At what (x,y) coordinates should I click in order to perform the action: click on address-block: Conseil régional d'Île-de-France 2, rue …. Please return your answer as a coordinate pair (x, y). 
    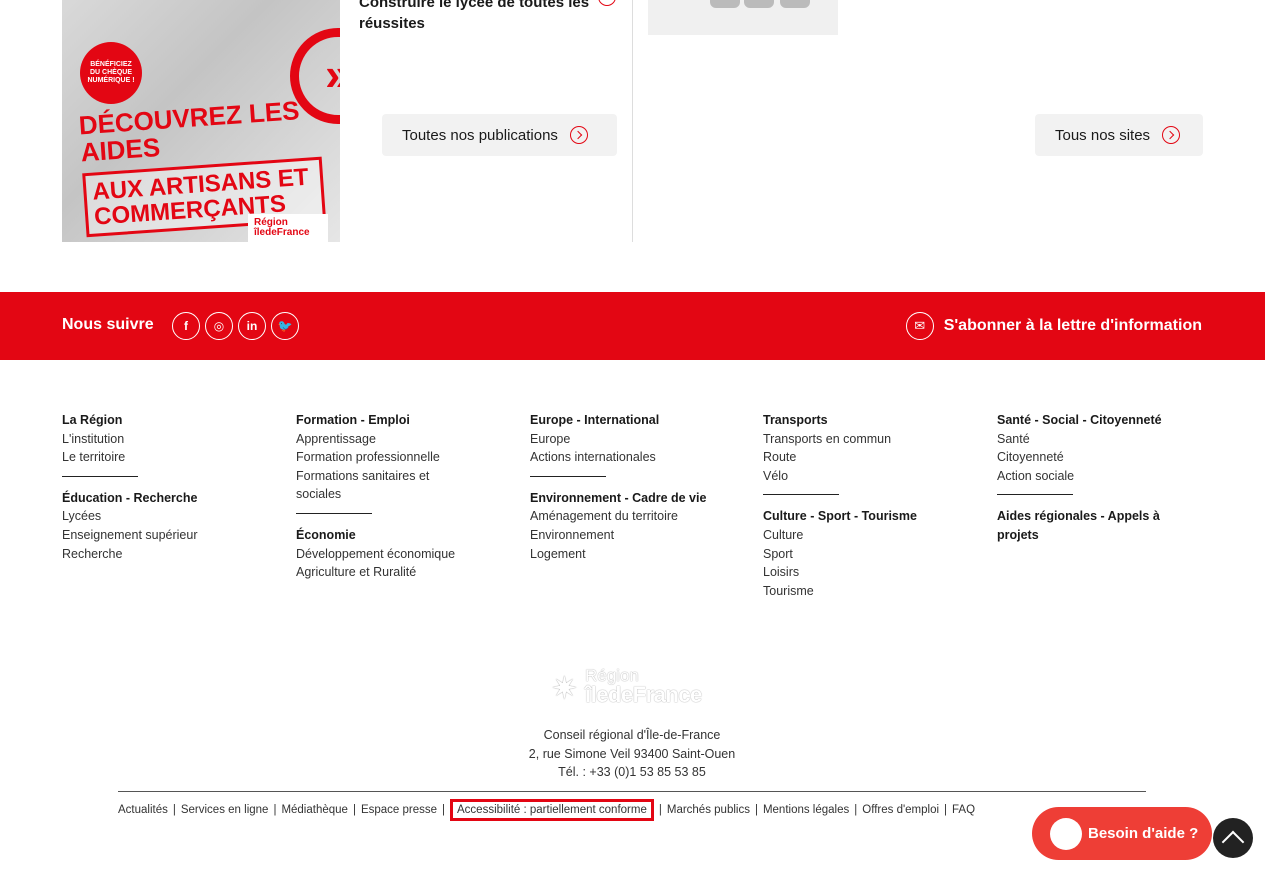
    Looking at the image, I should click on (632, 754).